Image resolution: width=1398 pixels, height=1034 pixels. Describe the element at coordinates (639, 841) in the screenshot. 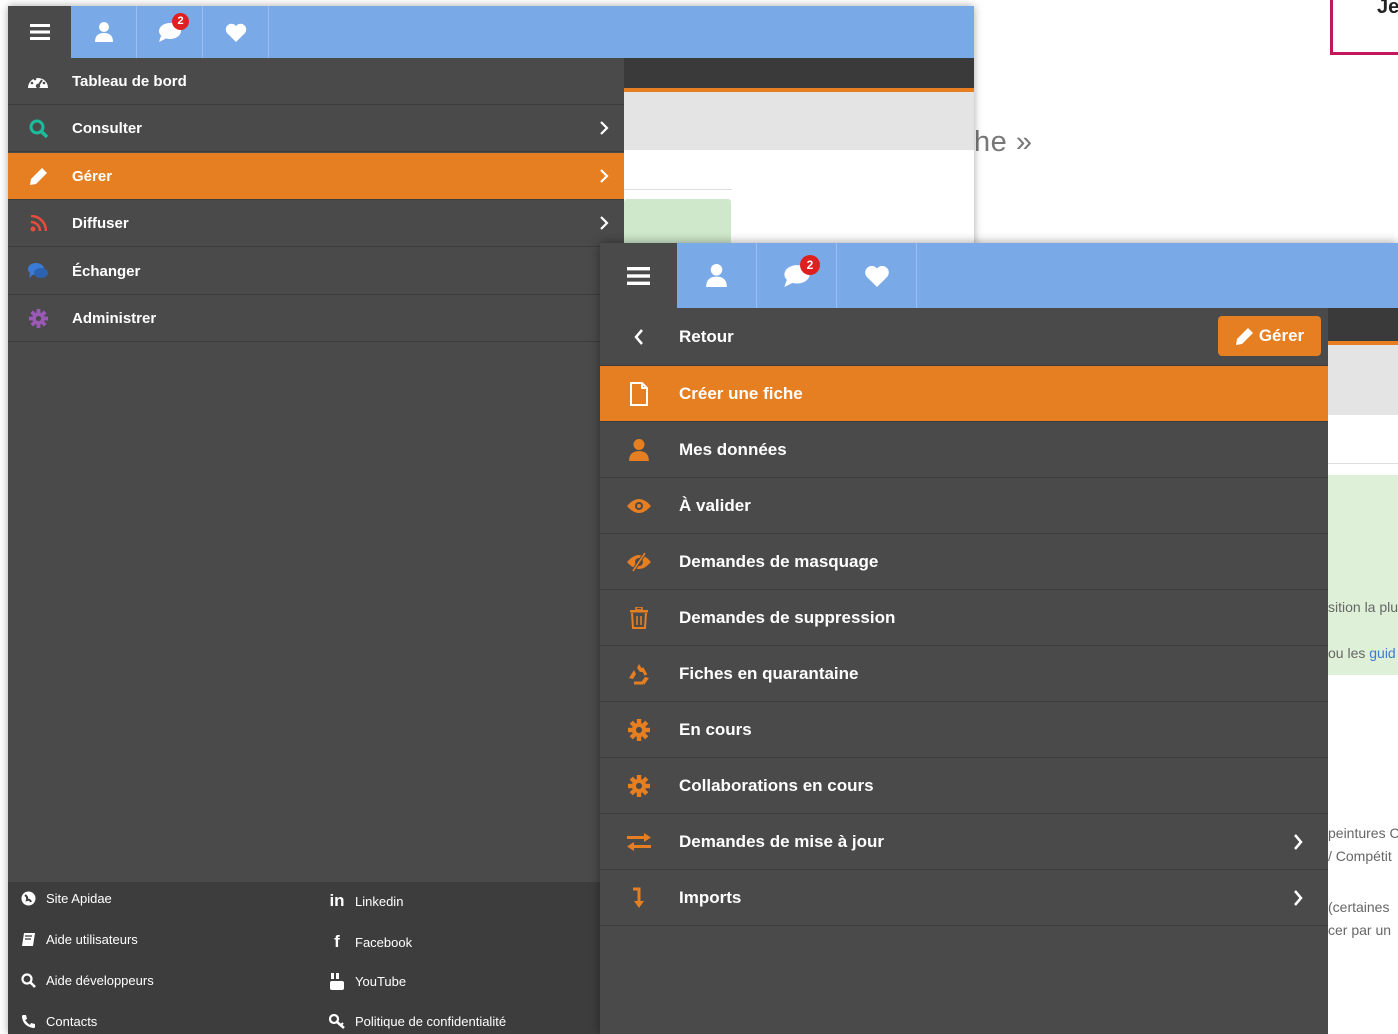

I see `exchange-icon` at that location.